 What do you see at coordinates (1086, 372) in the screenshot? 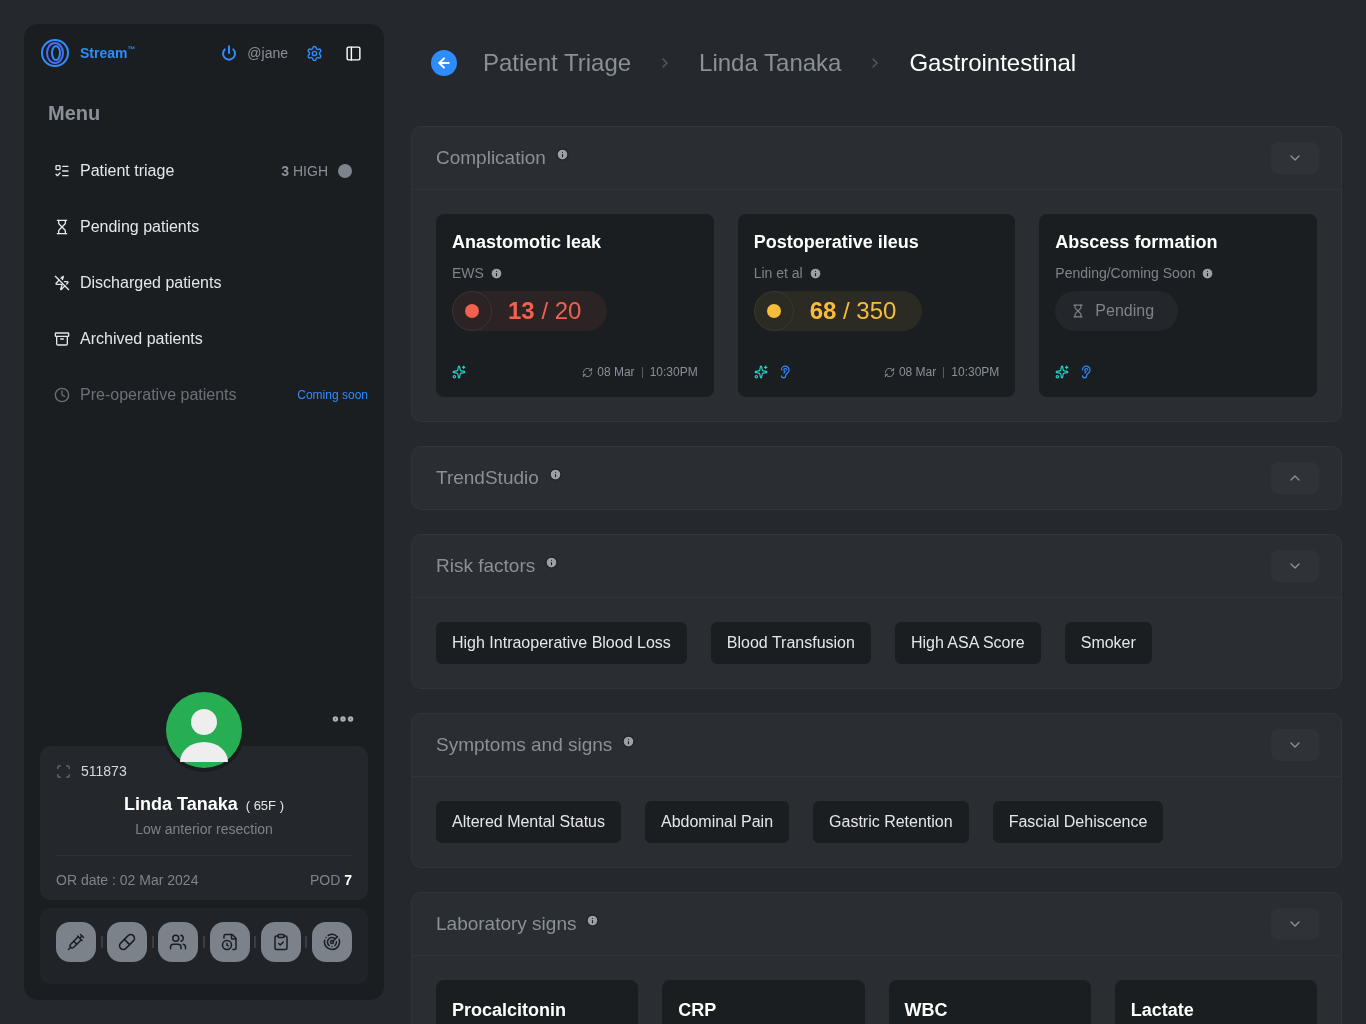
I see `ear-icon` at bounding box center [1086, 372].